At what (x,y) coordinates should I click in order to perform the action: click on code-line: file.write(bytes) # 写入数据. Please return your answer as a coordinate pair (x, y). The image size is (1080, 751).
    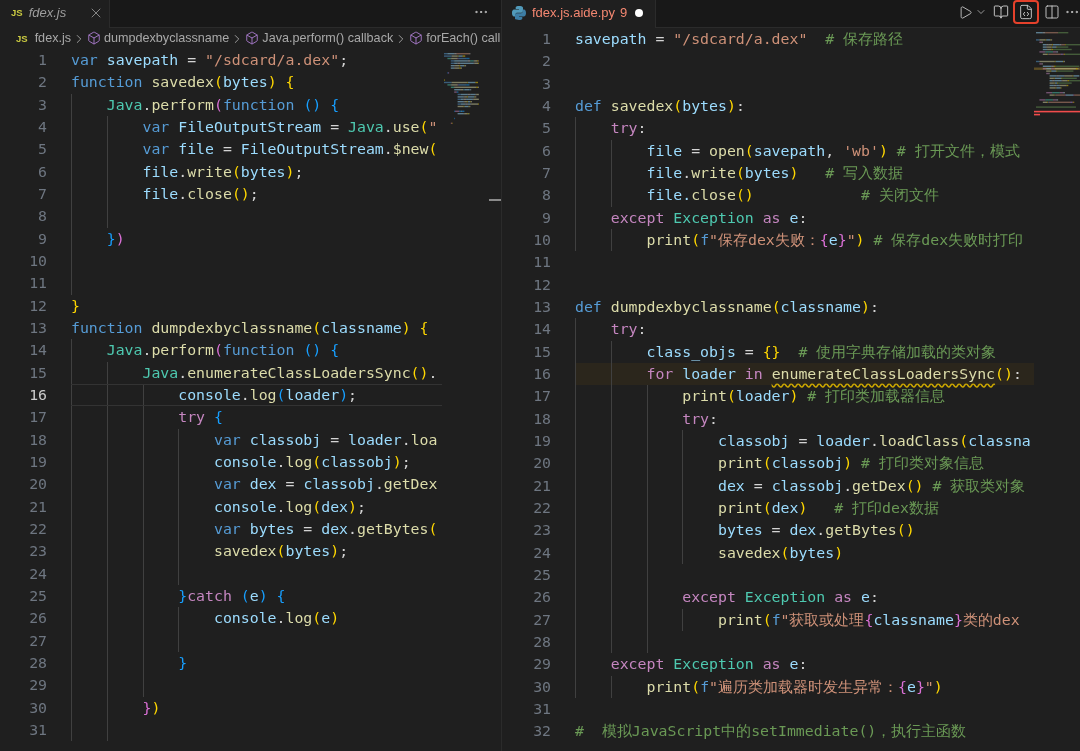
    Looking at the image, I should click on (775, 173).